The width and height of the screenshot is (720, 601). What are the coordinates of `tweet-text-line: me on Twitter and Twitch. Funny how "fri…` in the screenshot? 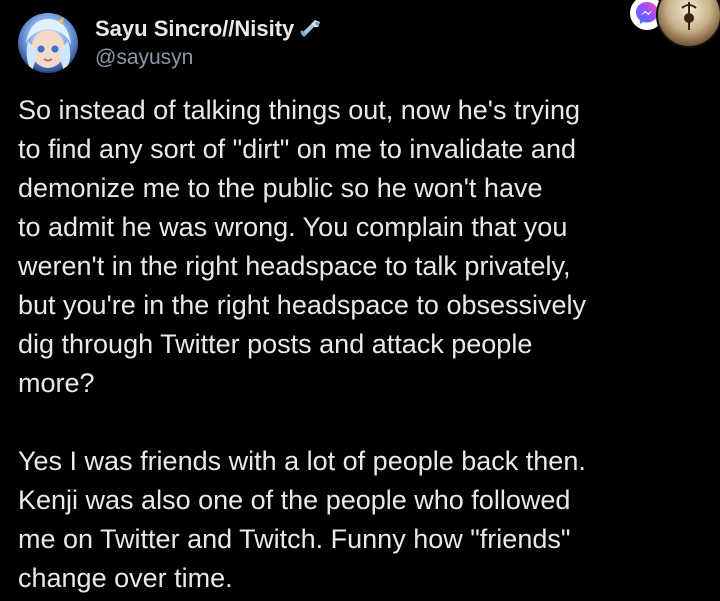 It's located at (294, 539).